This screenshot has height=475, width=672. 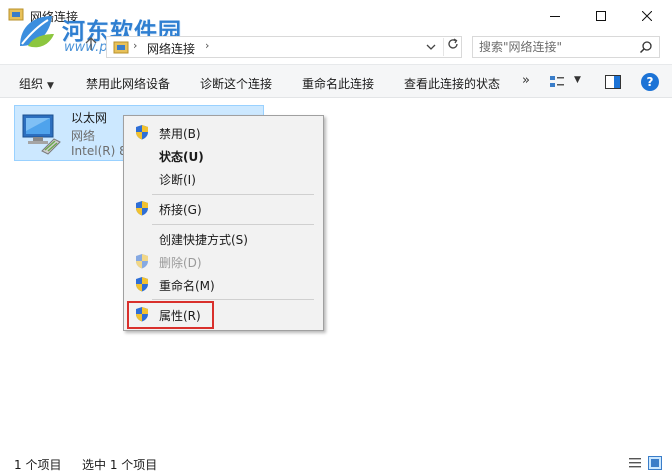 I want to click on details-view-icon, so click(x=635, y=463).